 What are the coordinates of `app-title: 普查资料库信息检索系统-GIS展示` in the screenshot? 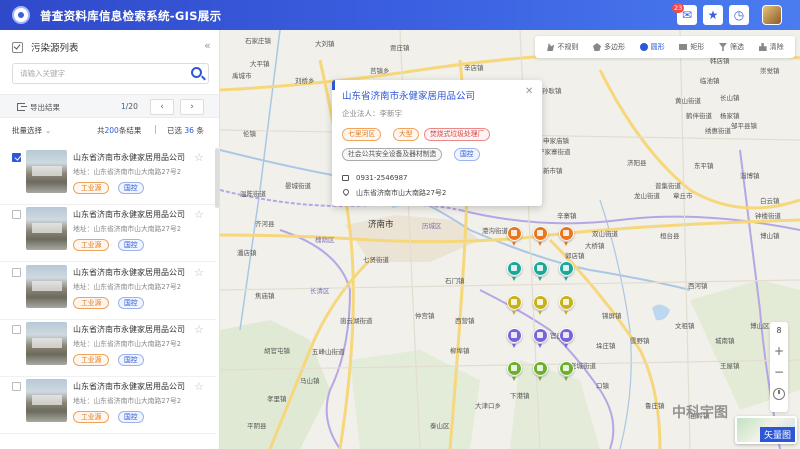 It's located at (131, 16).